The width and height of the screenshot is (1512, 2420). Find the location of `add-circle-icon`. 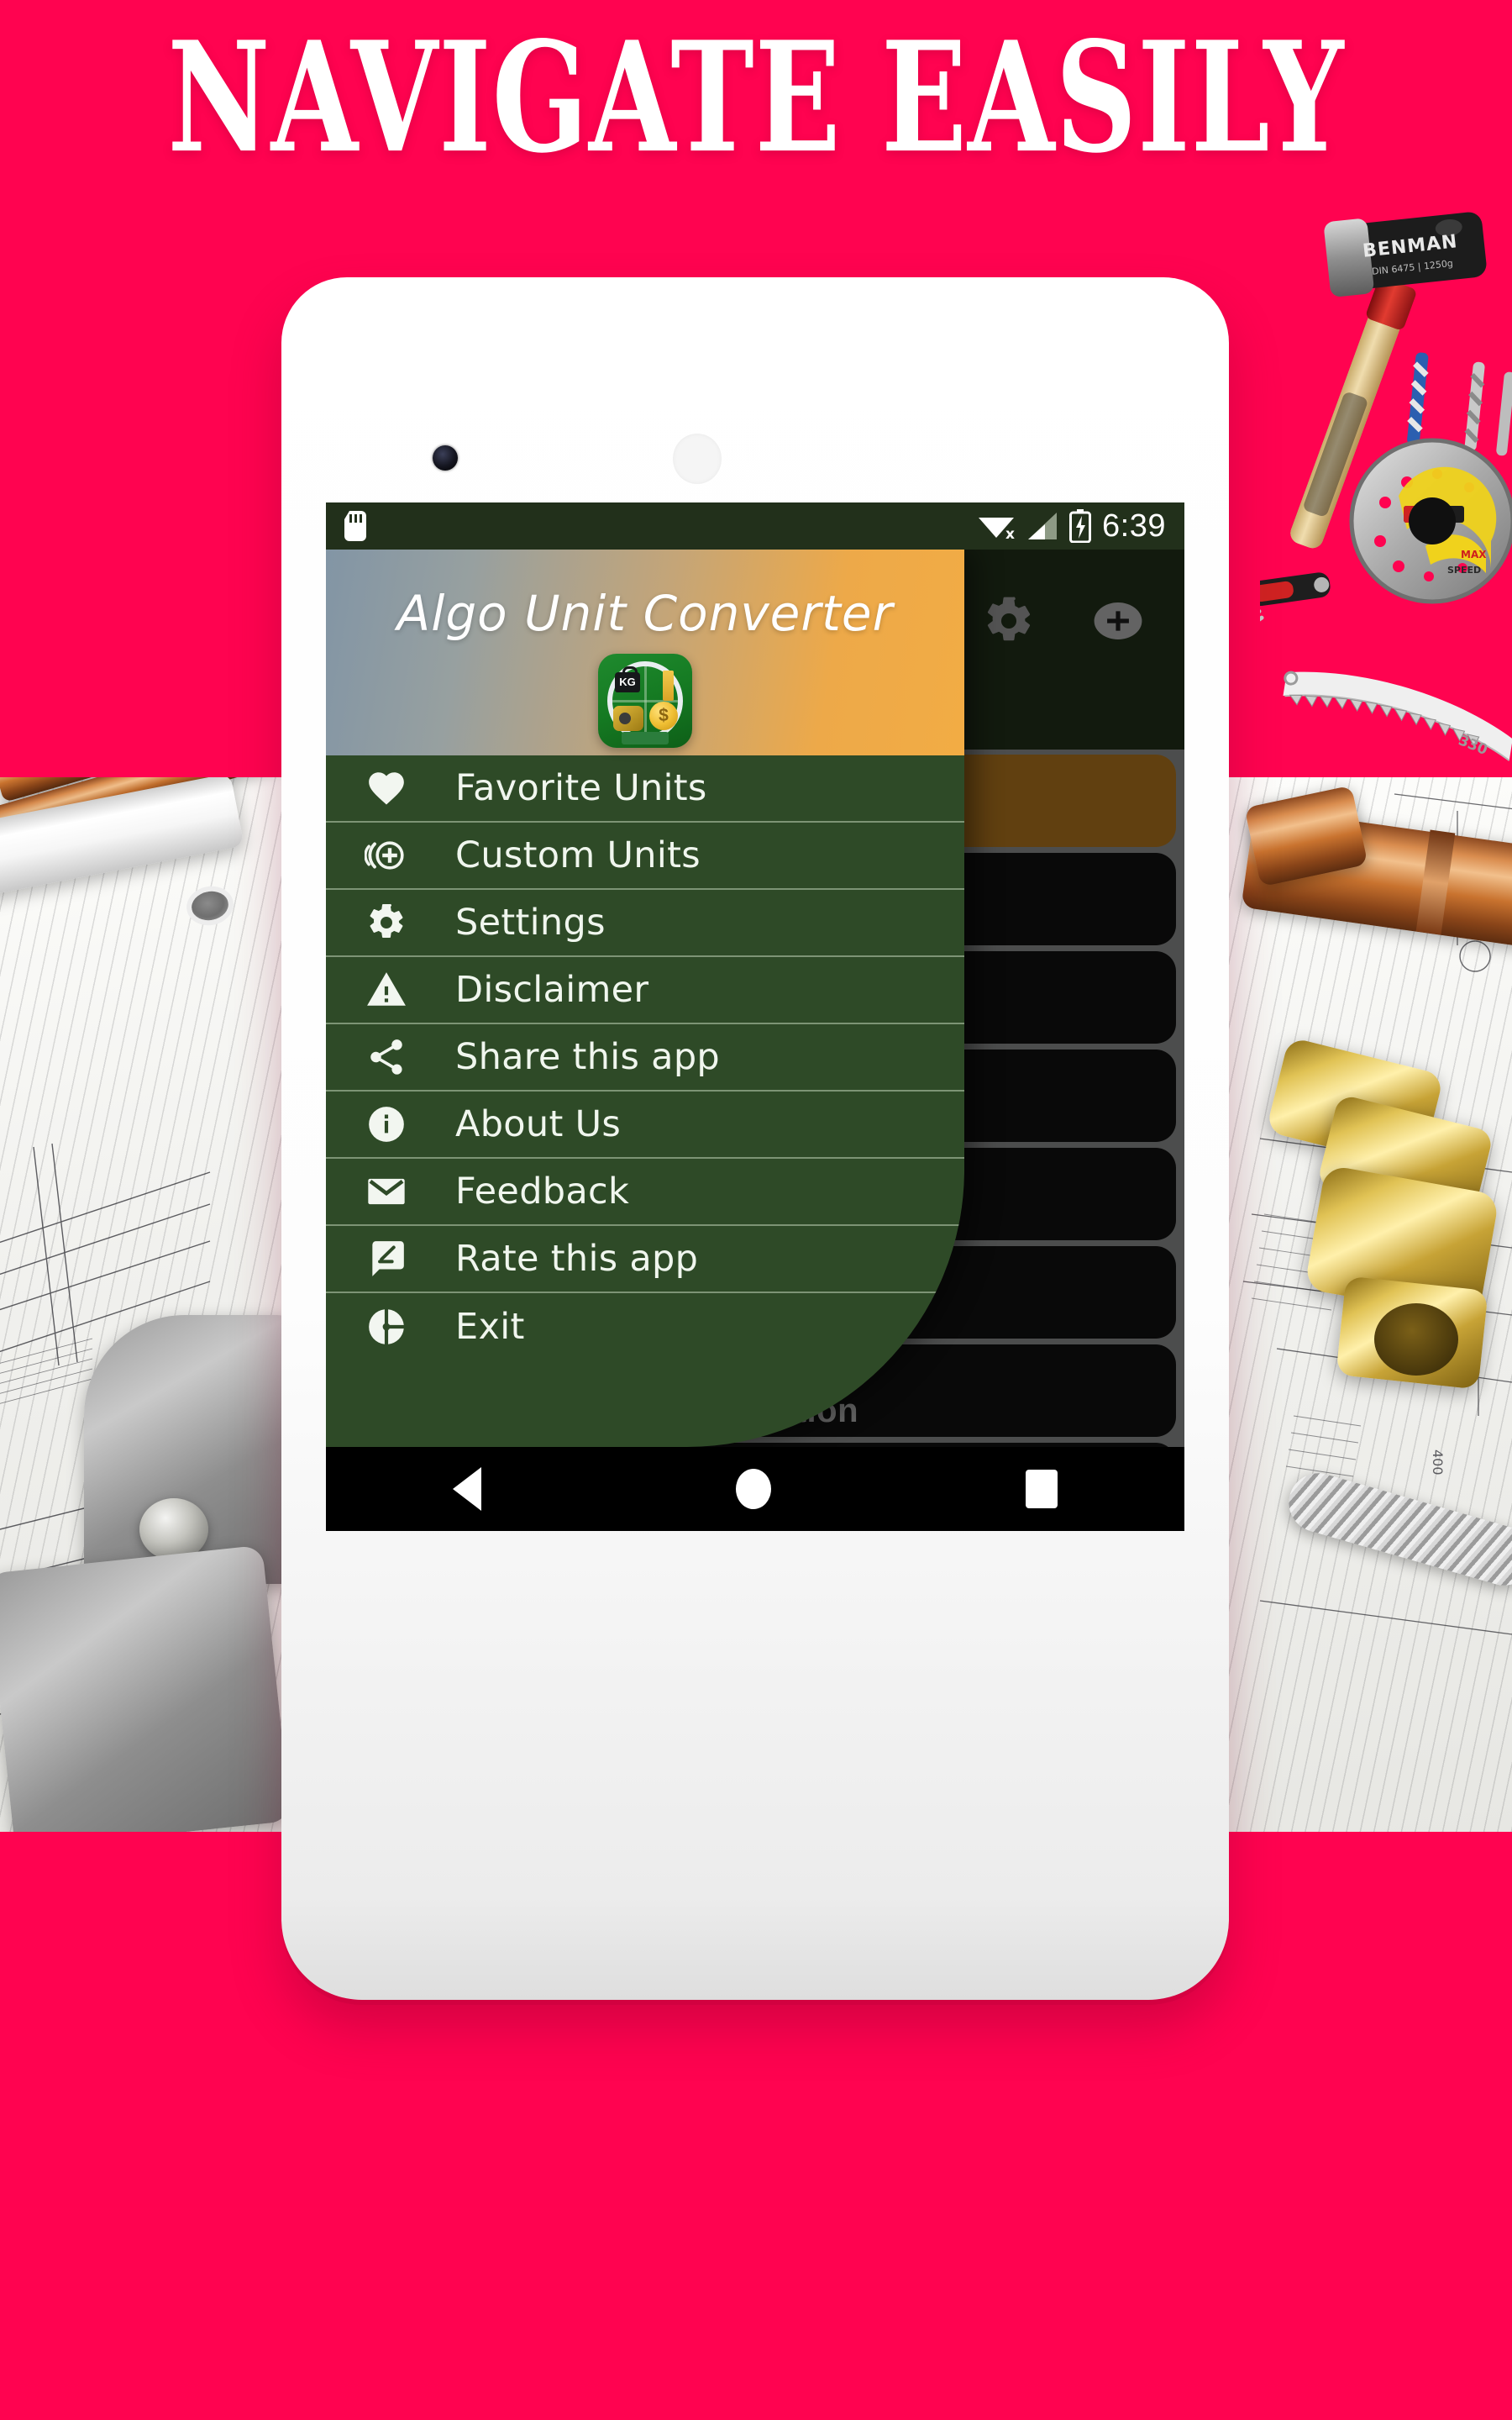

add-circle-icon is located at coordinates (386, 855).